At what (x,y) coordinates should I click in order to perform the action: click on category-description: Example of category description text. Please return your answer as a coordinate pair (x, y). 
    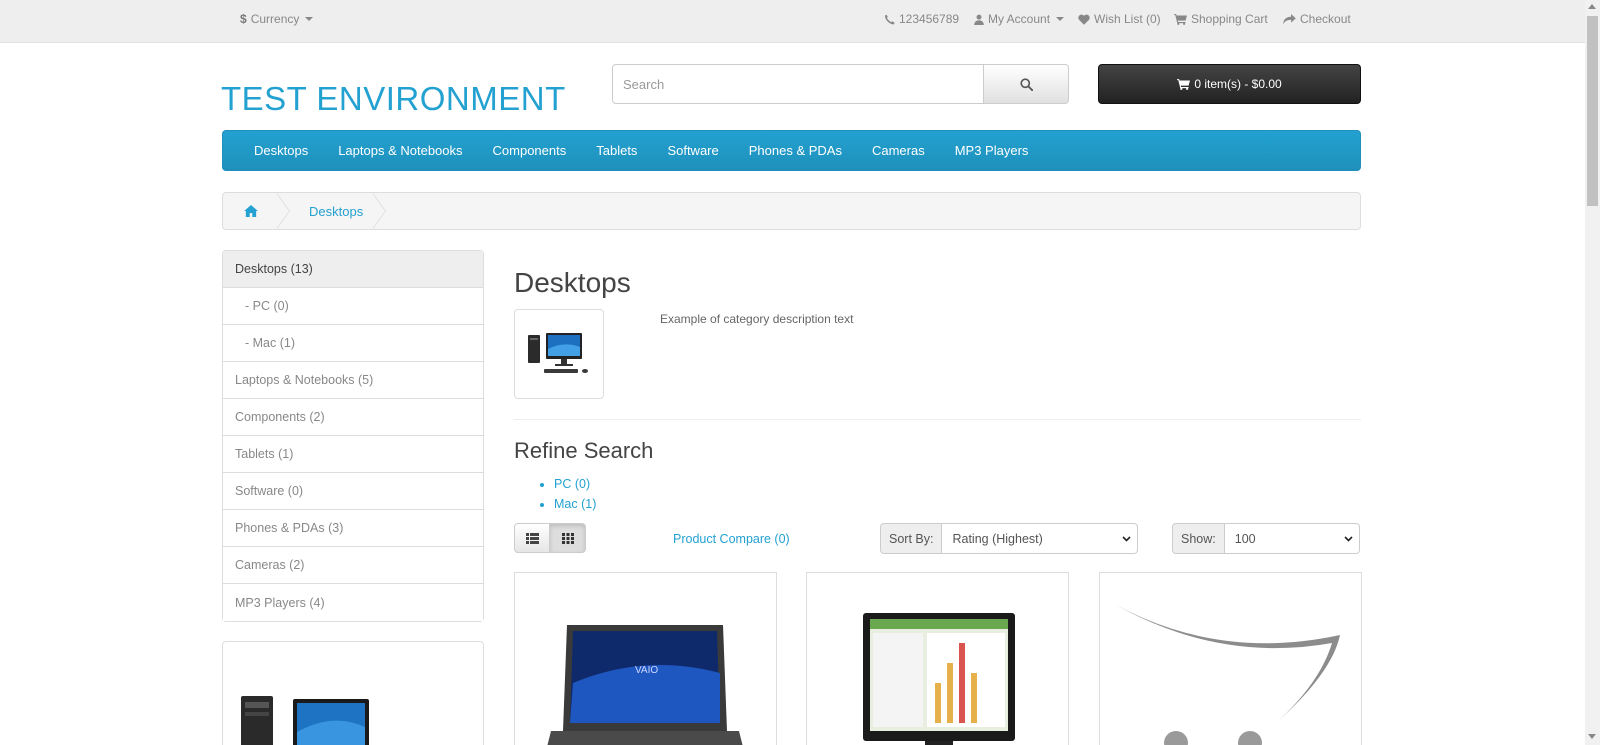
    Looking at the image, I should click on (757, 319).